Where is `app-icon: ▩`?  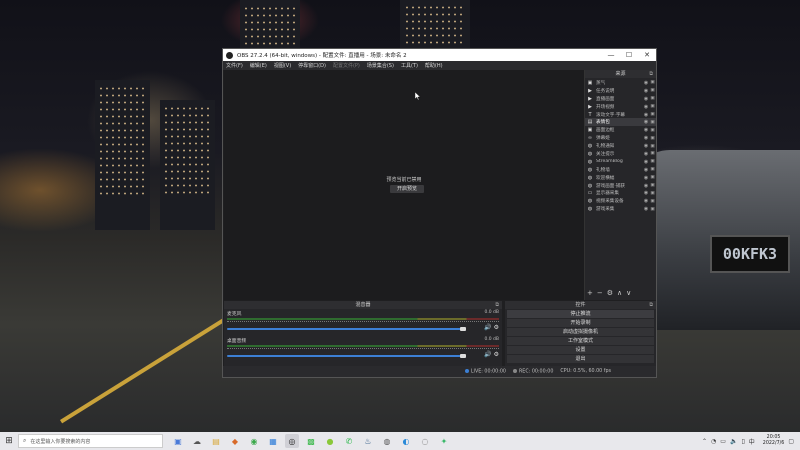
app-icon: ▩ is located at coordinates (311, 441).